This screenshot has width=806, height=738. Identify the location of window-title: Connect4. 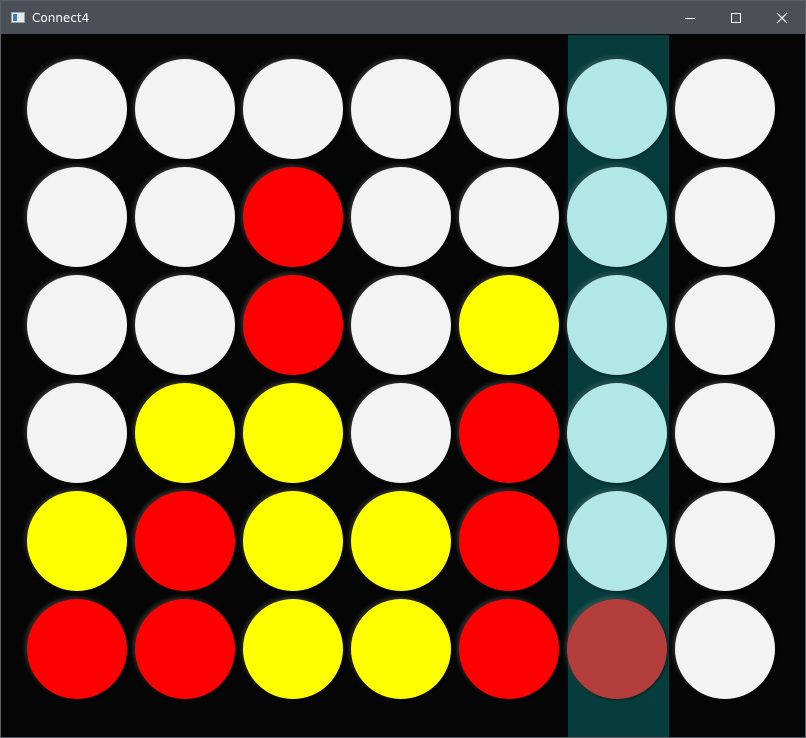
(61, 18).